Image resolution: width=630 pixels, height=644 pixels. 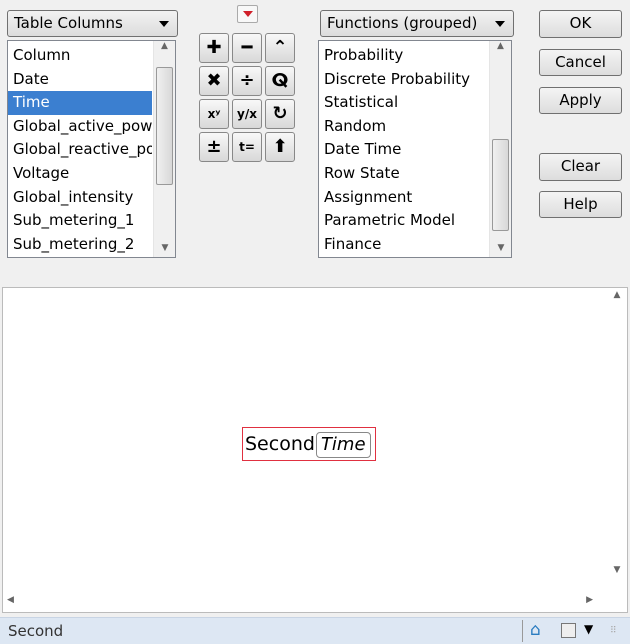 I want to click on minus-icon: ━, so click(x=247, y=47).